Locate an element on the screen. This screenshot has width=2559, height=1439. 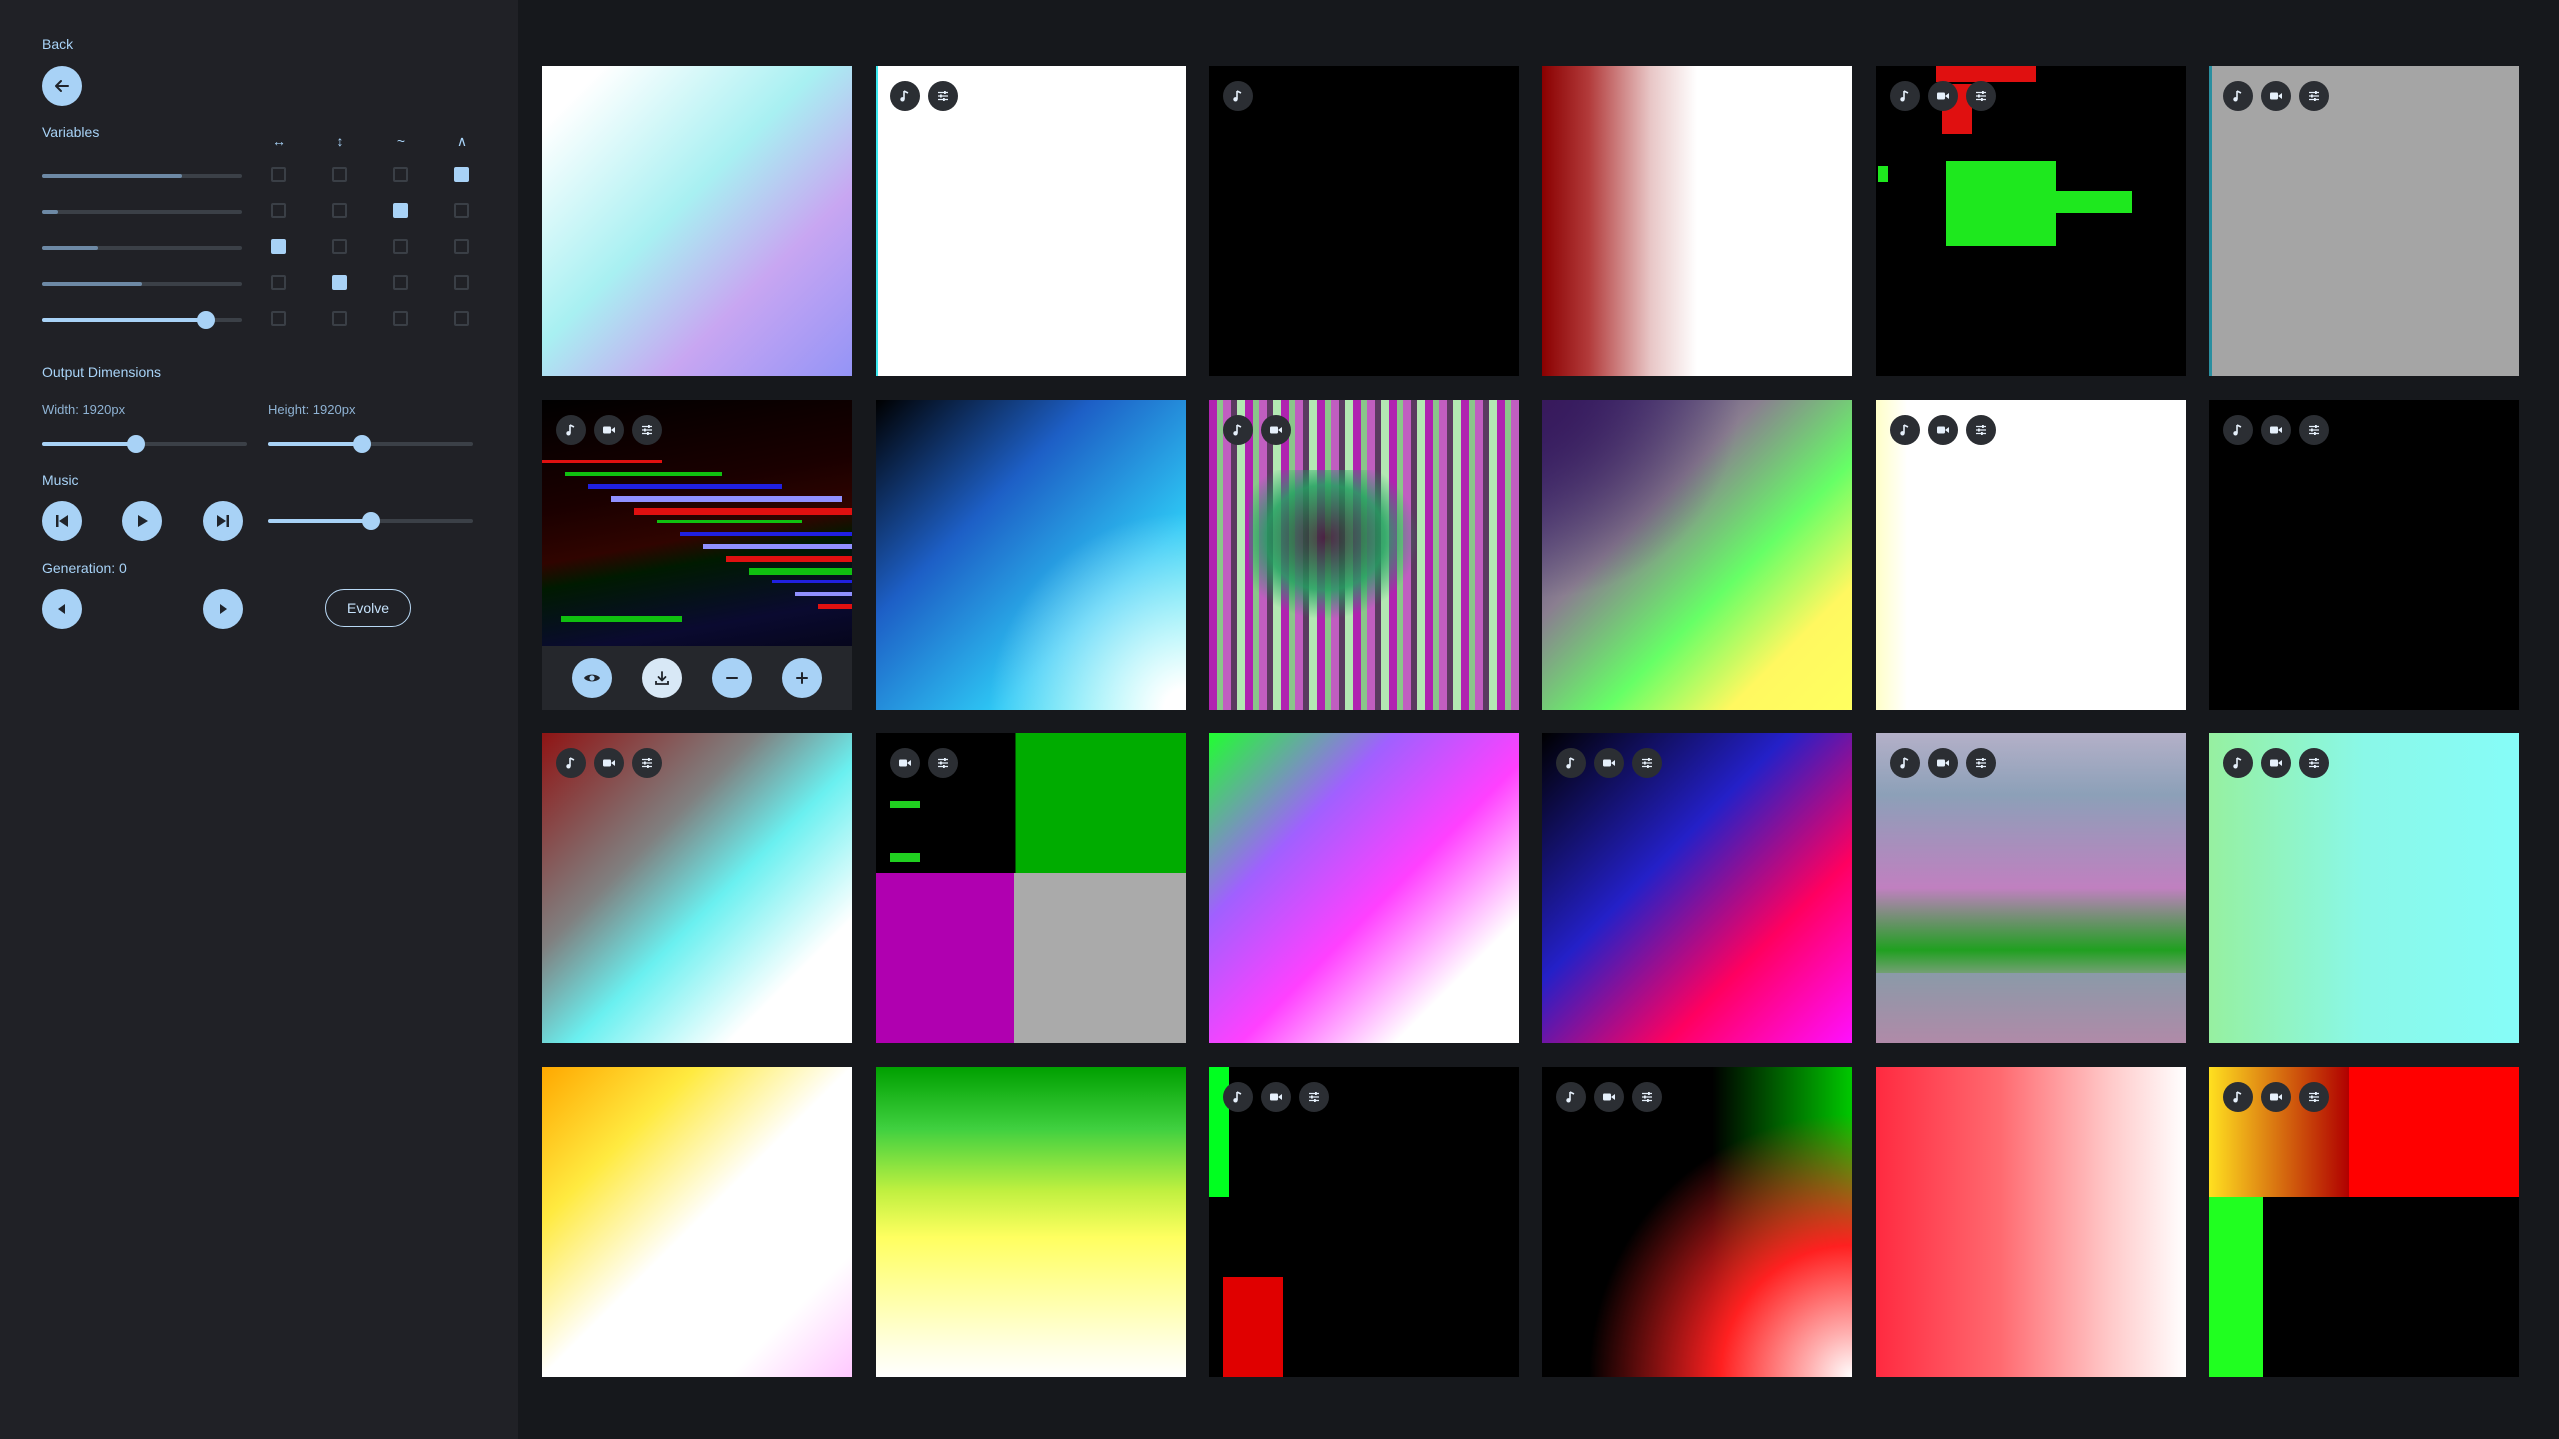
height-slider is located at coordinates (370, 444).